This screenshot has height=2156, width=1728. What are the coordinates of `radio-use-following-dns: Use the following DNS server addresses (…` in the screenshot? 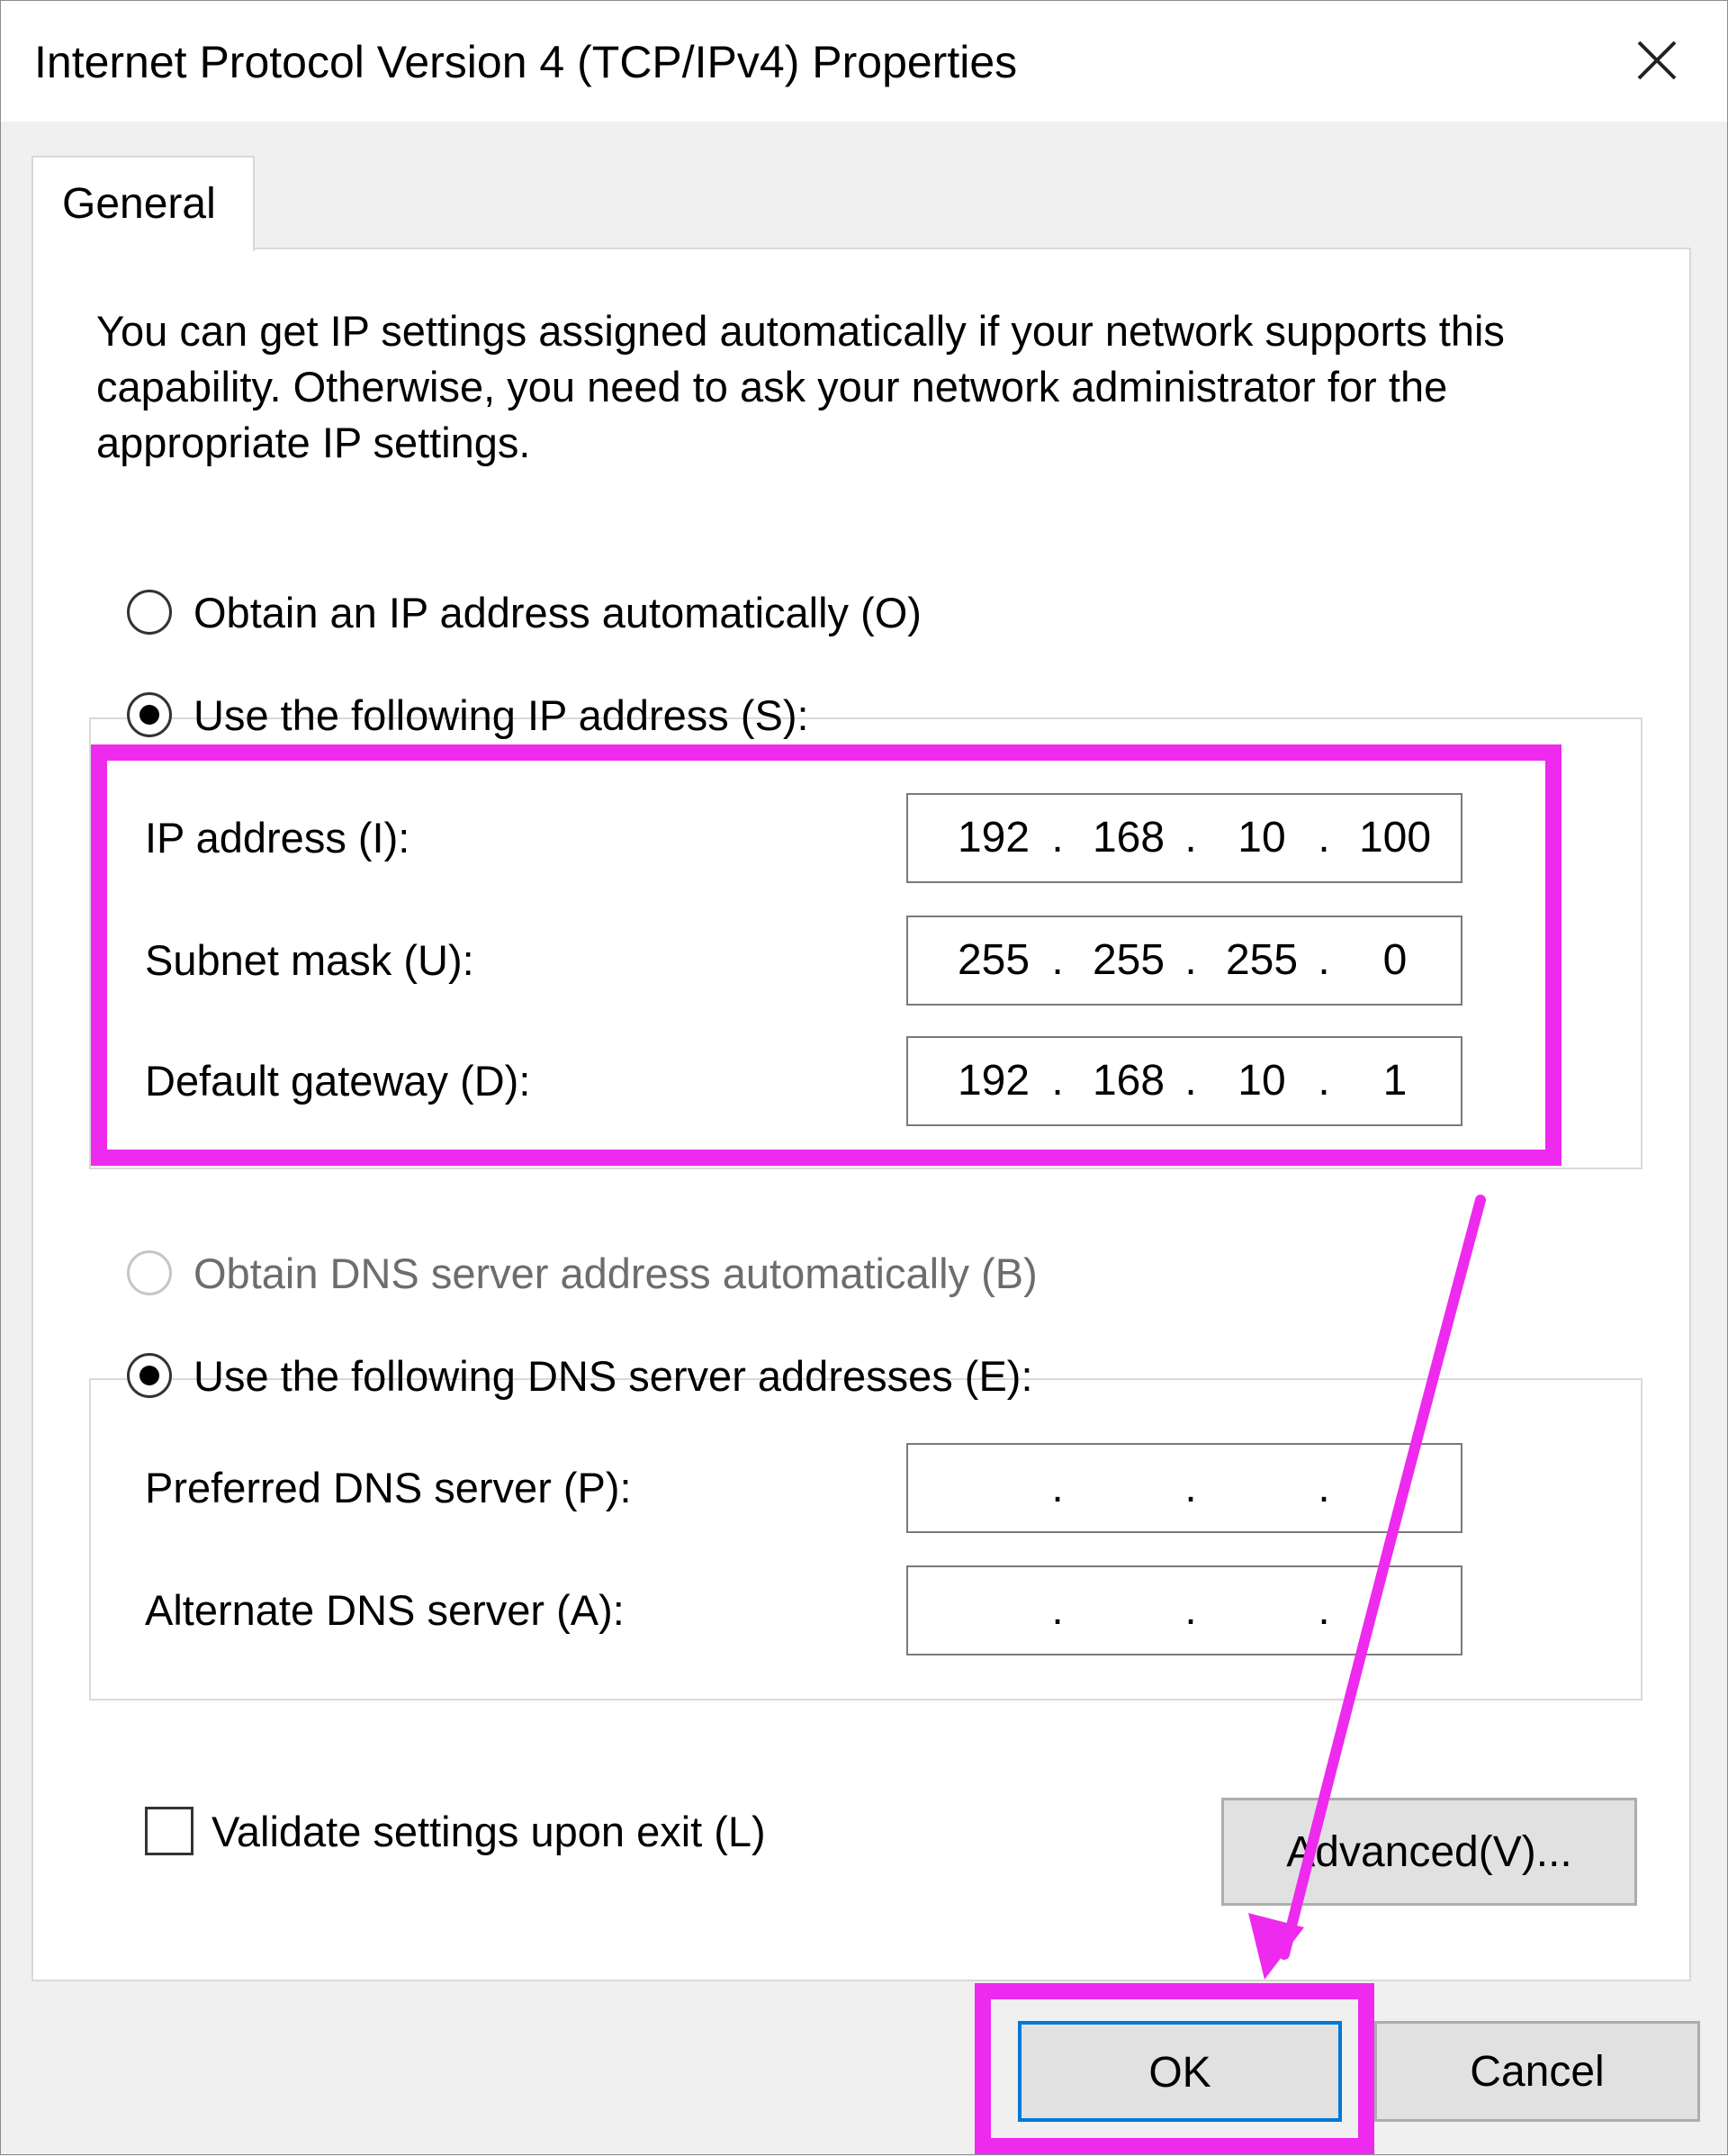 It's located at (580, 1376).